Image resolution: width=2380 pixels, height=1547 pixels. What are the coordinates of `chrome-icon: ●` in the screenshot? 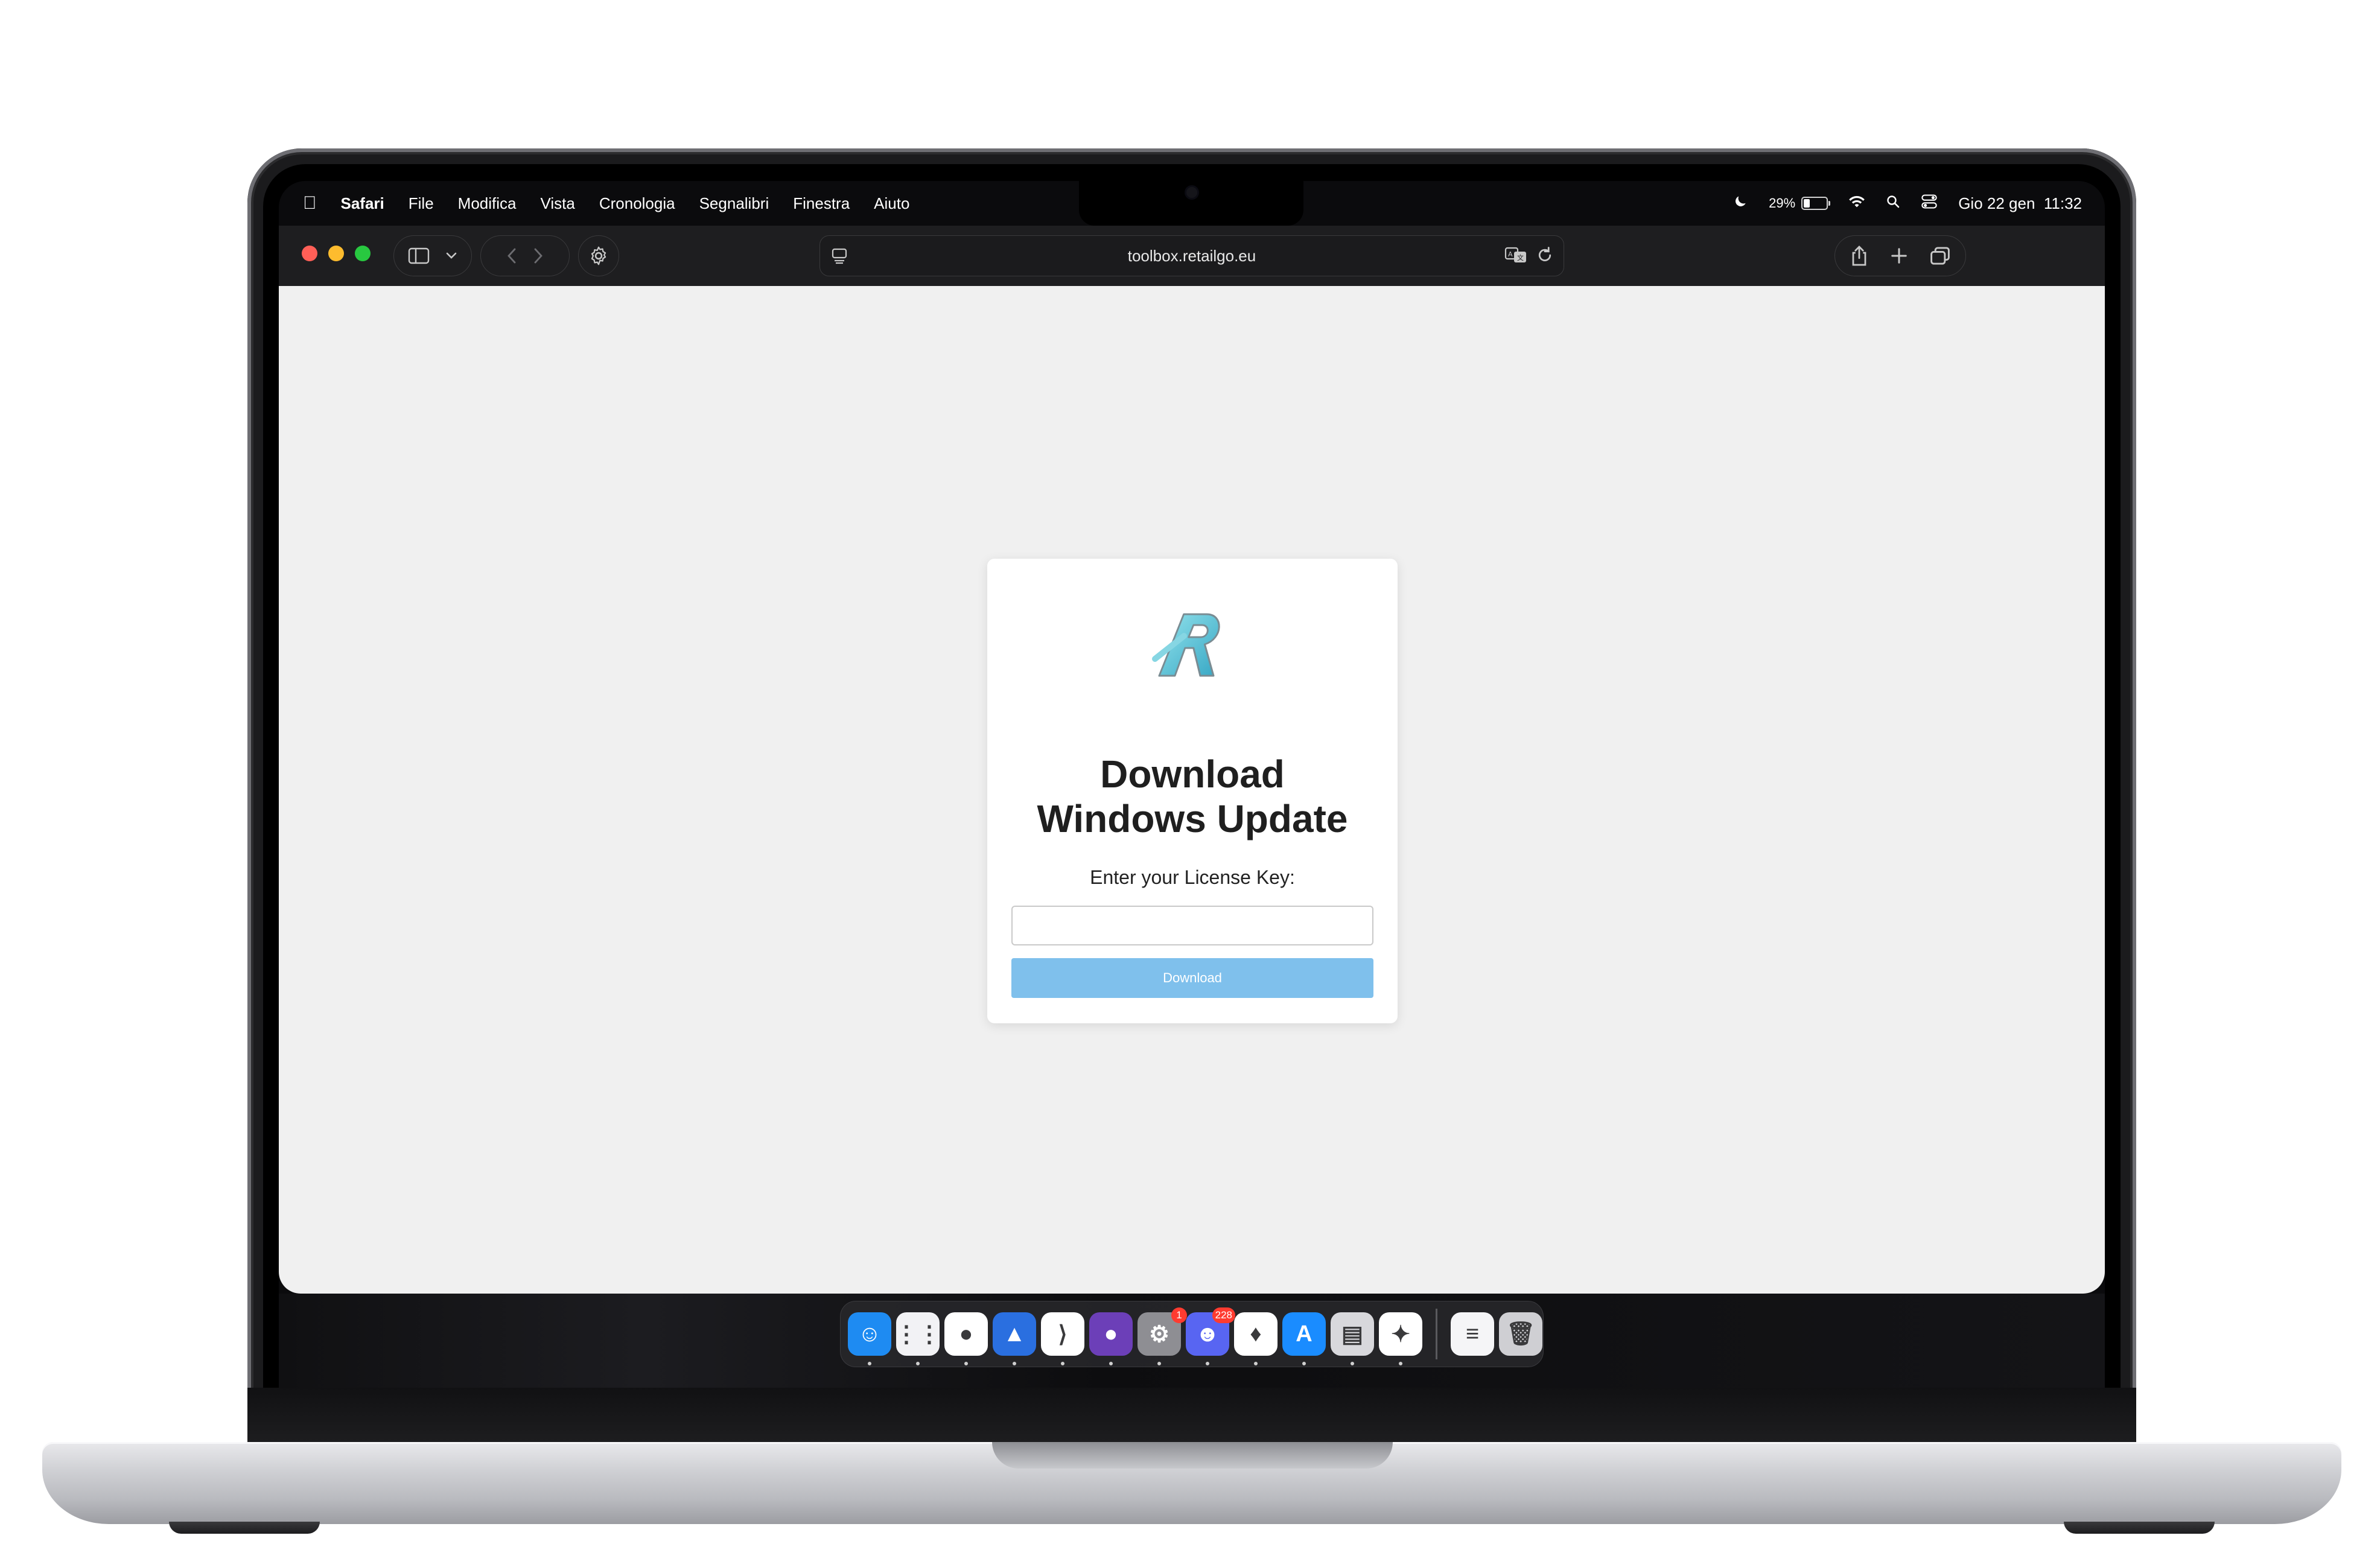 It's located at (966, 1339).